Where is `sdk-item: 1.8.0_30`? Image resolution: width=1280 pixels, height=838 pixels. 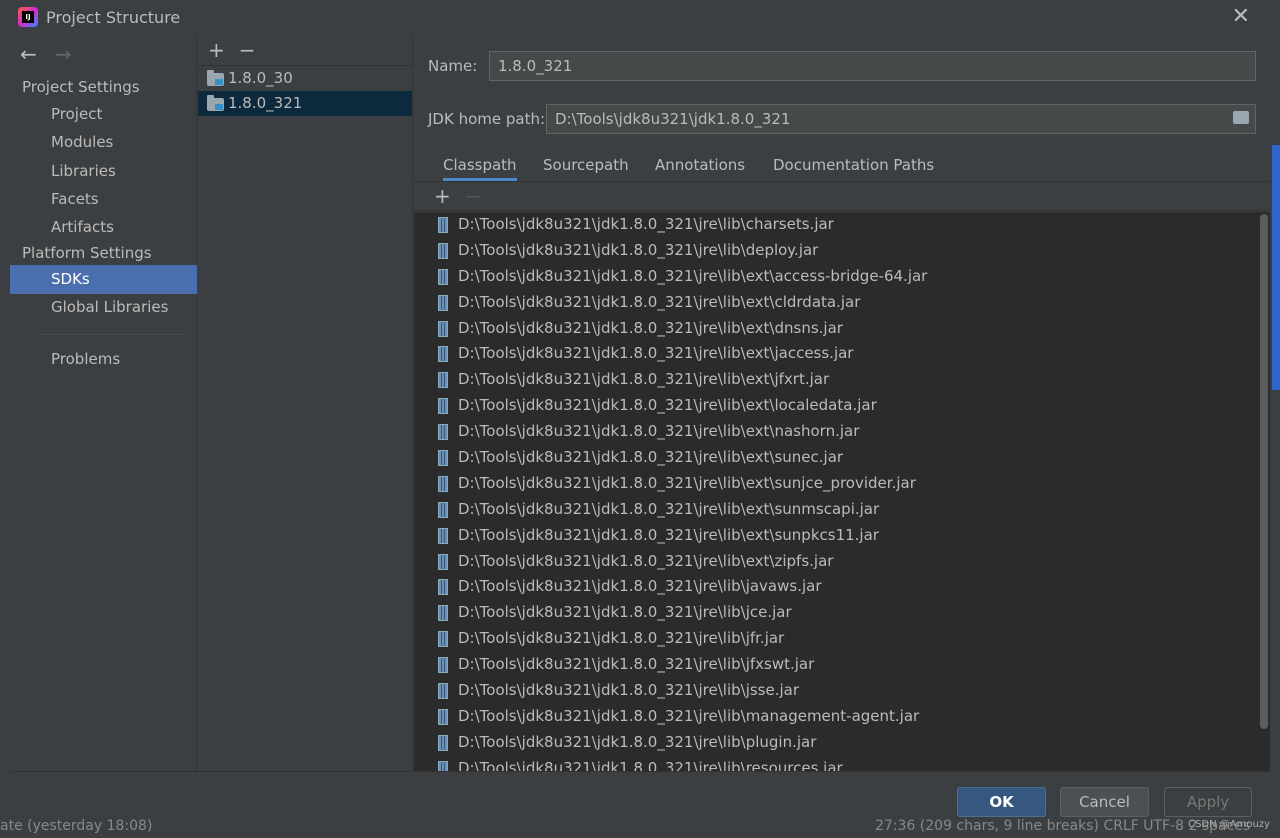 sdk-item: 1.8.0_30 is located at coordinates (305, 78).